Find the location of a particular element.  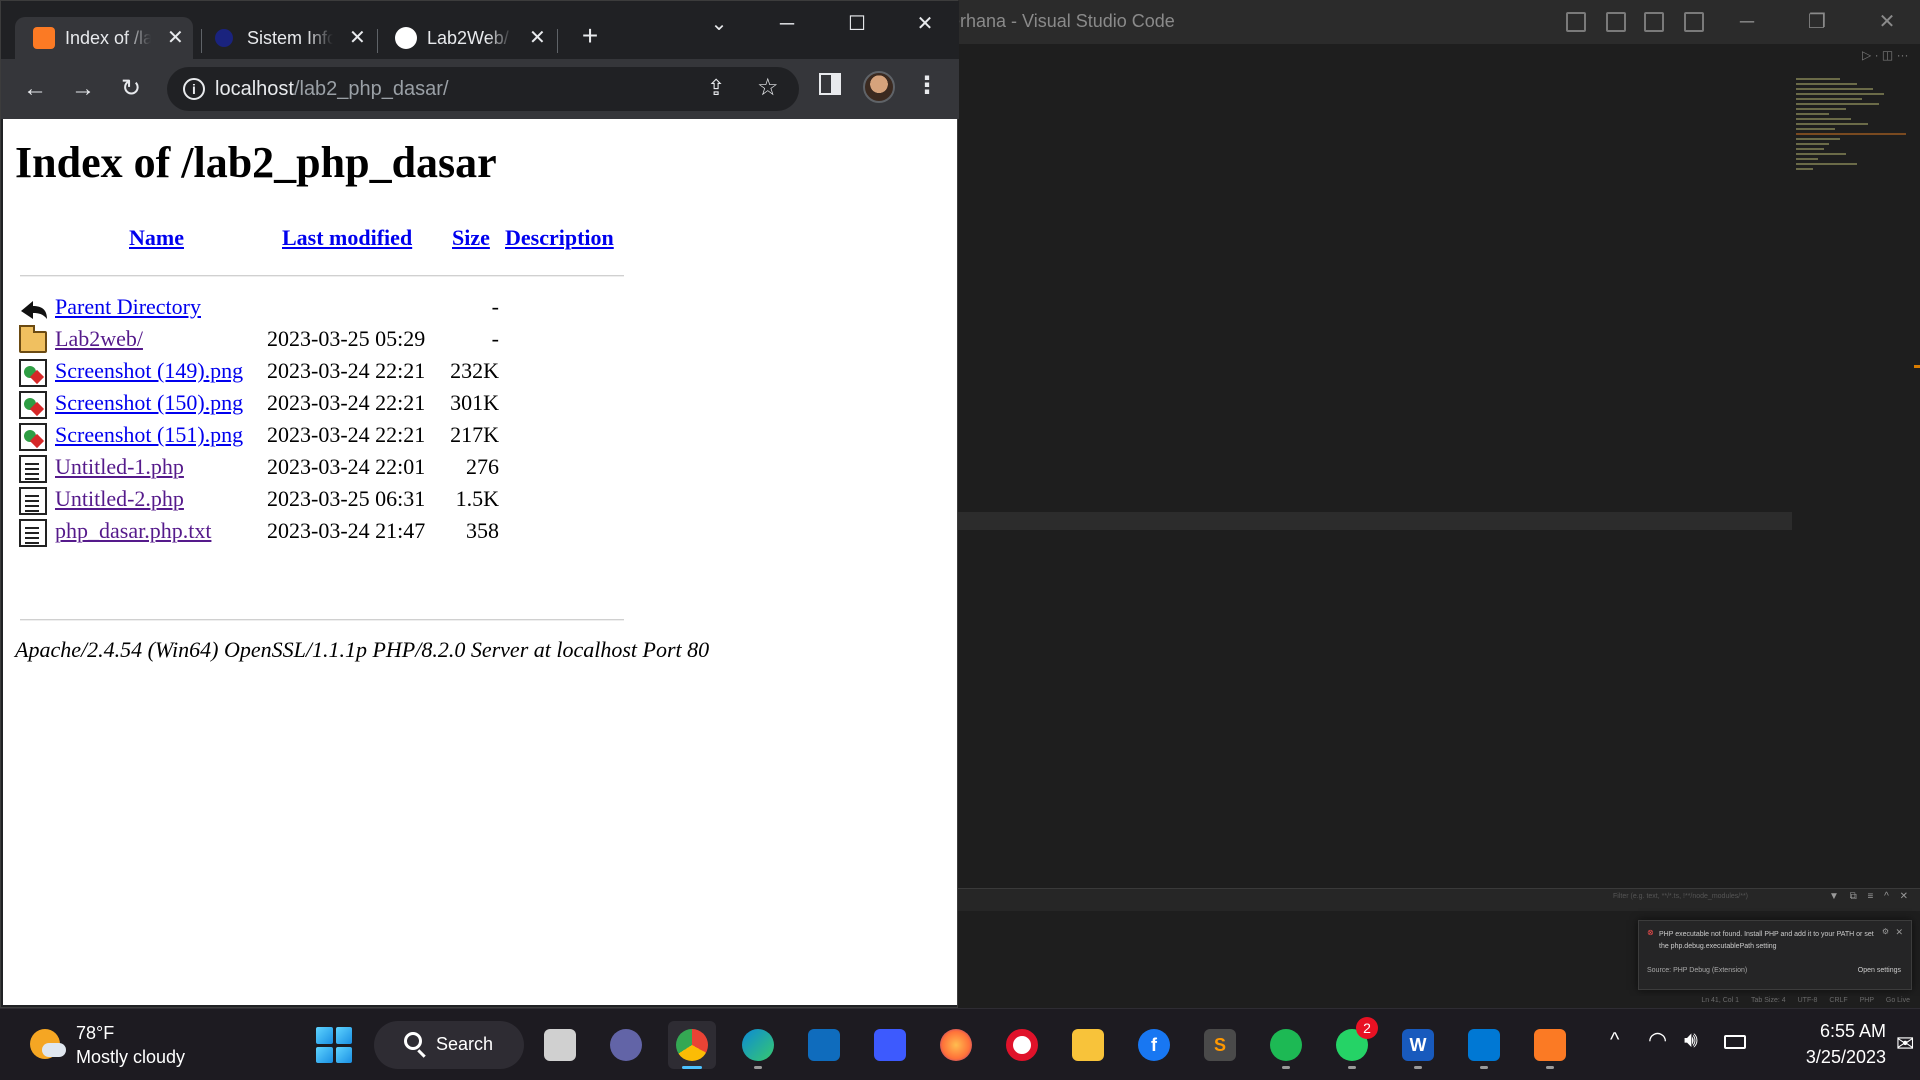

sort-by-size-link: Size is located at coordinates (471, 238).